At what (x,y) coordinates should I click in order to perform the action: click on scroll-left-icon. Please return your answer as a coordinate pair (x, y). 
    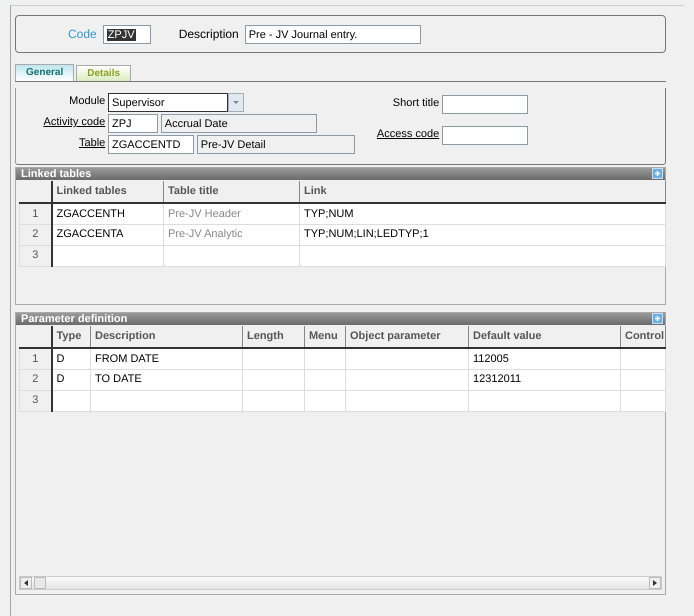
    Looking at the image, I should click on (33, 583).